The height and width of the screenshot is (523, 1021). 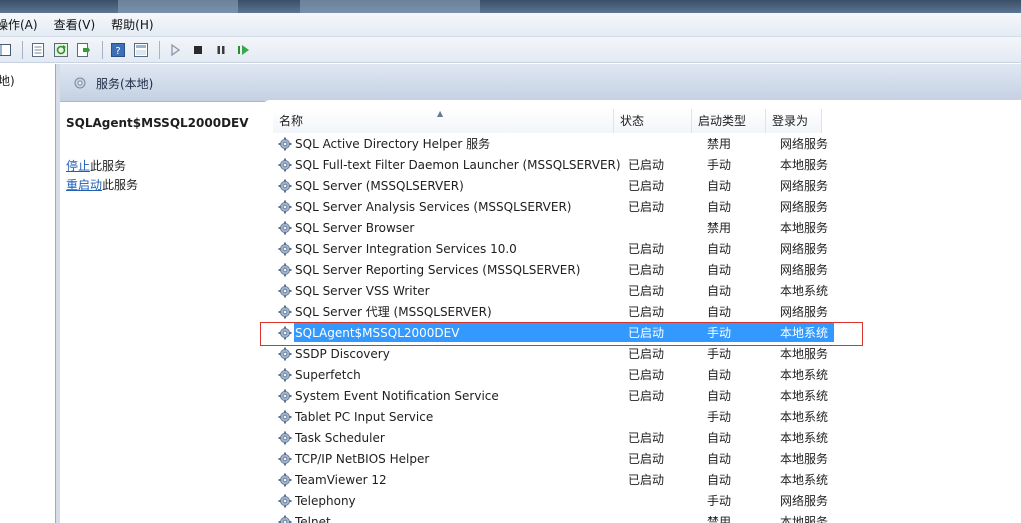 I want to click on properties-icon, so click(x=38, y=49).